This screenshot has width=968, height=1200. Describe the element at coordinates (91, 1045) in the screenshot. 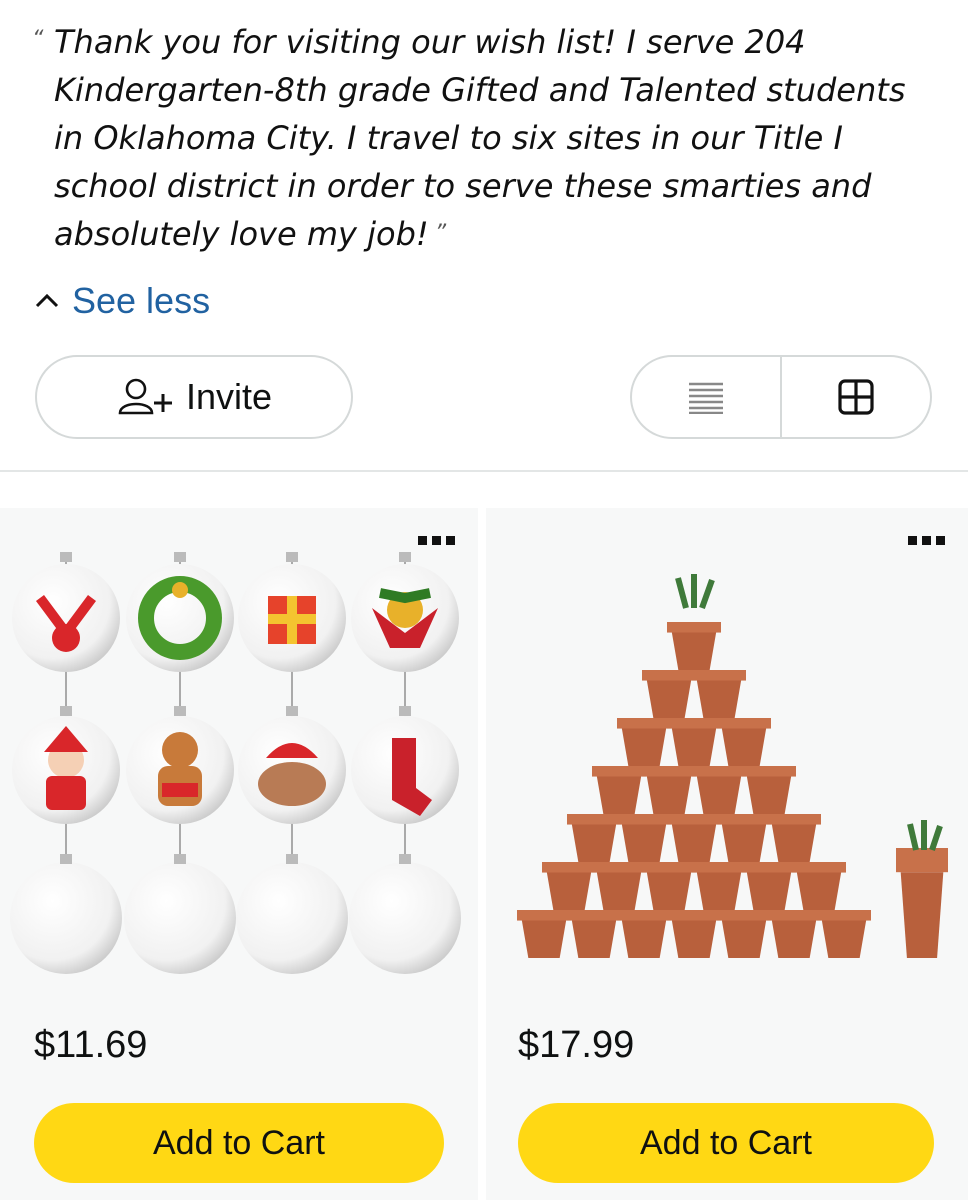

I see `item-price: $11.69` at that location.